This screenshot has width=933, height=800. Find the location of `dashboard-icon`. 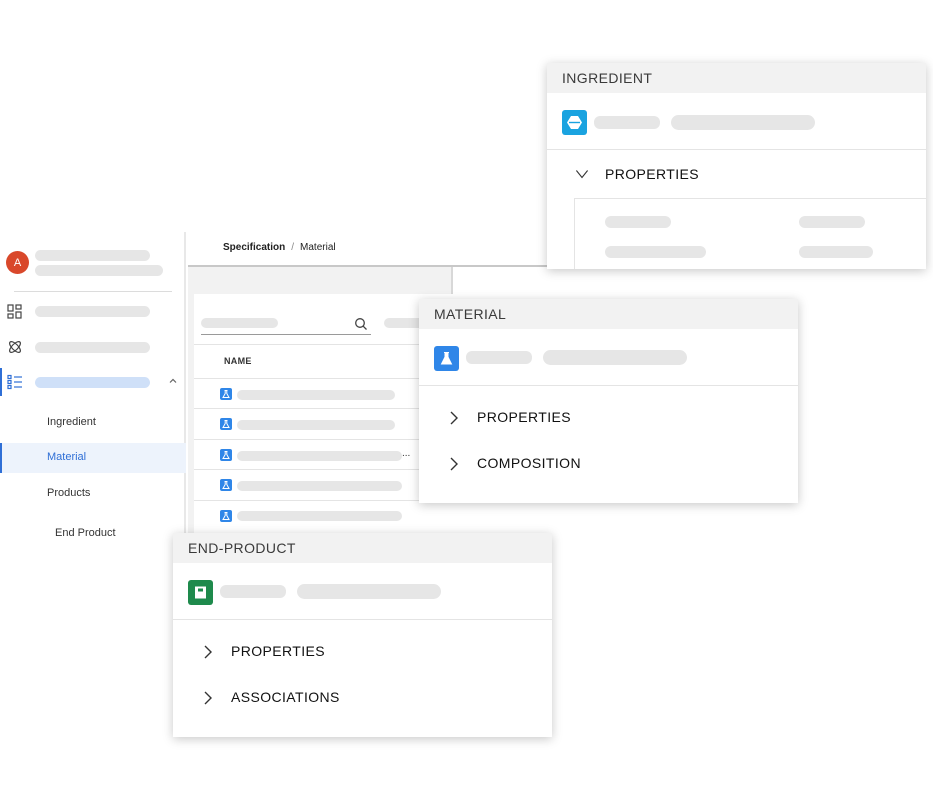

dashboard-icon is located at coordinates (15, 312).